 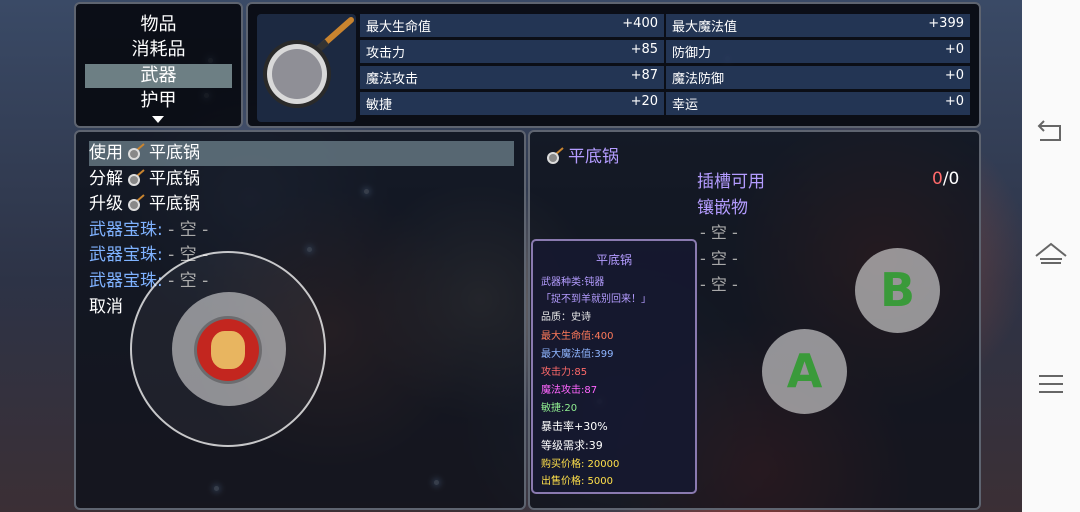 I want to click on a-button: A, so click(x=804, y=371).